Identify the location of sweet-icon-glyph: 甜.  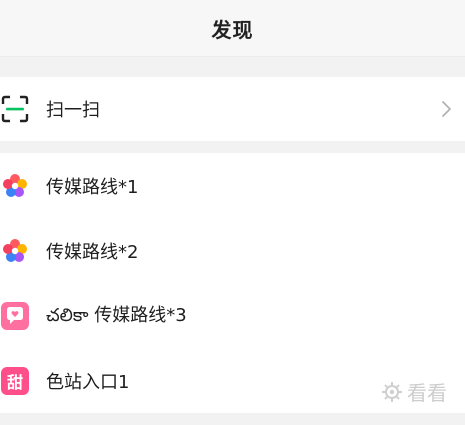
(15, 380).